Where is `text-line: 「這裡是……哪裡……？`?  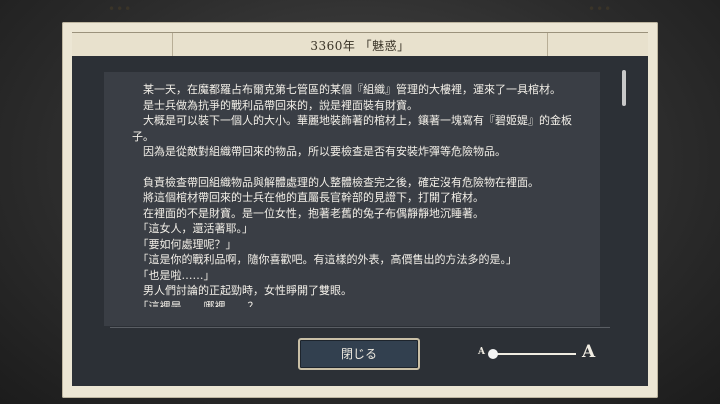 text-line: 「這裡是……哪裡……？ is located at coordinates (195, 303).